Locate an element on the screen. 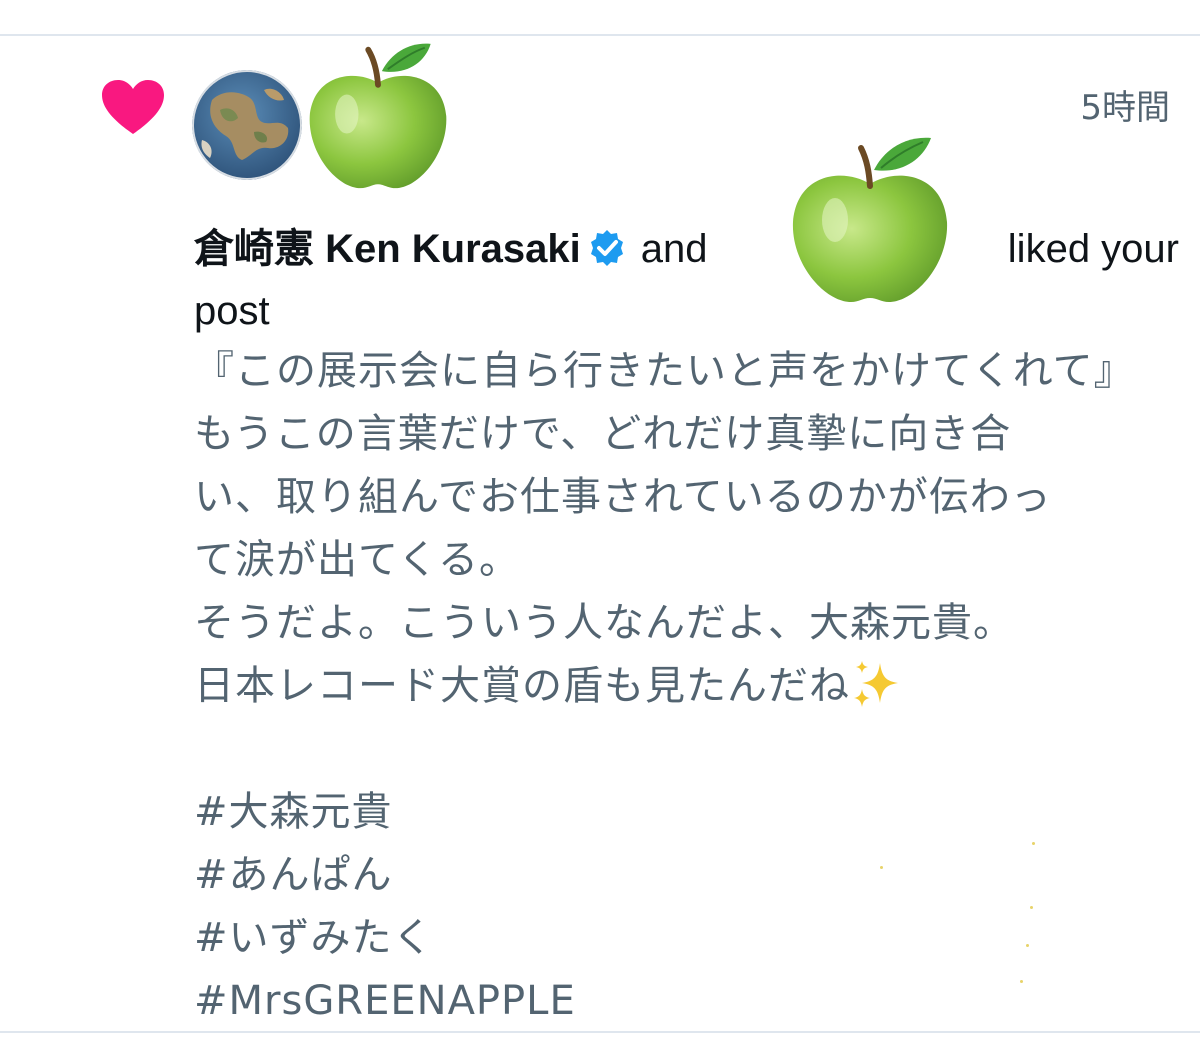  hashtag-link: #いずみたく is located at coordinates (689, 938).